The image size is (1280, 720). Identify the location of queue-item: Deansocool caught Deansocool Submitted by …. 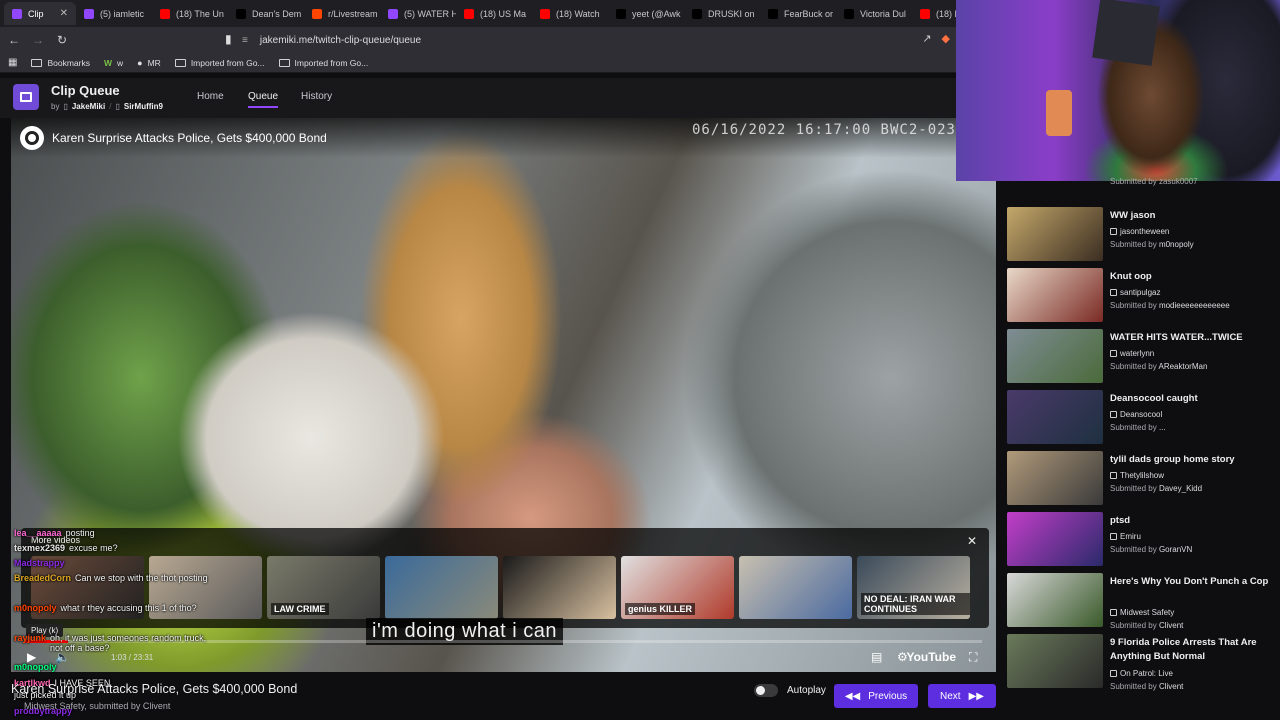
(1142, 418).